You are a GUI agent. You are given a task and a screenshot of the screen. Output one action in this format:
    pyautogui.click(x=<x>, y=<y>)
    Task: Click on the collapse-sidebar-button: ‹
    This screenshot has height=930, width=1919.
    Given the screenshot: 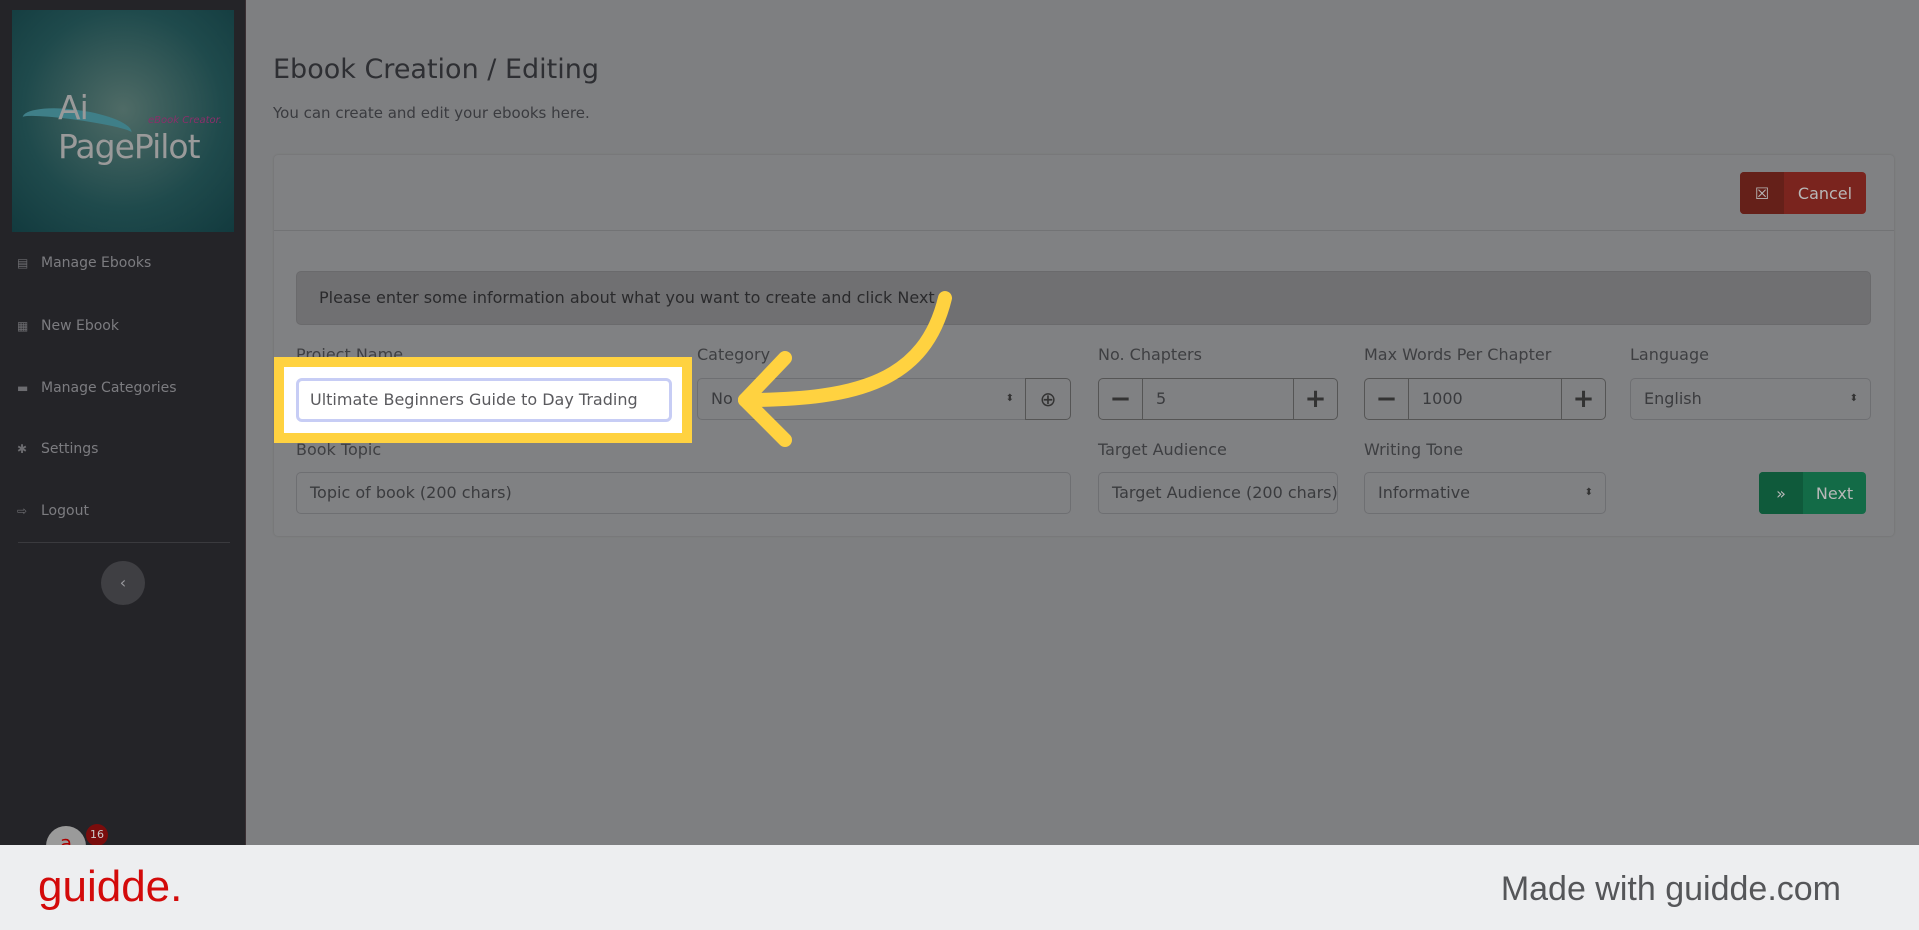 What is the action you would take?
    pyautogui.click(x=123, y=583)
    